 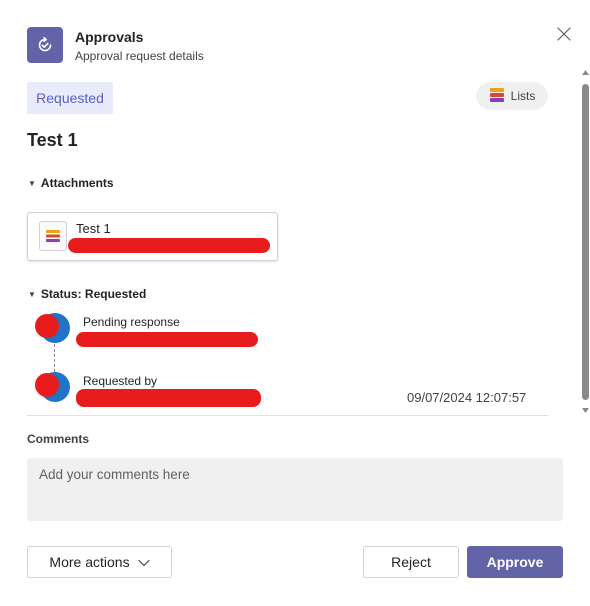 What do you see at coordinates (497, 96) in the screenshot?
I see `lists-icon` at bounding box center [497, 96].